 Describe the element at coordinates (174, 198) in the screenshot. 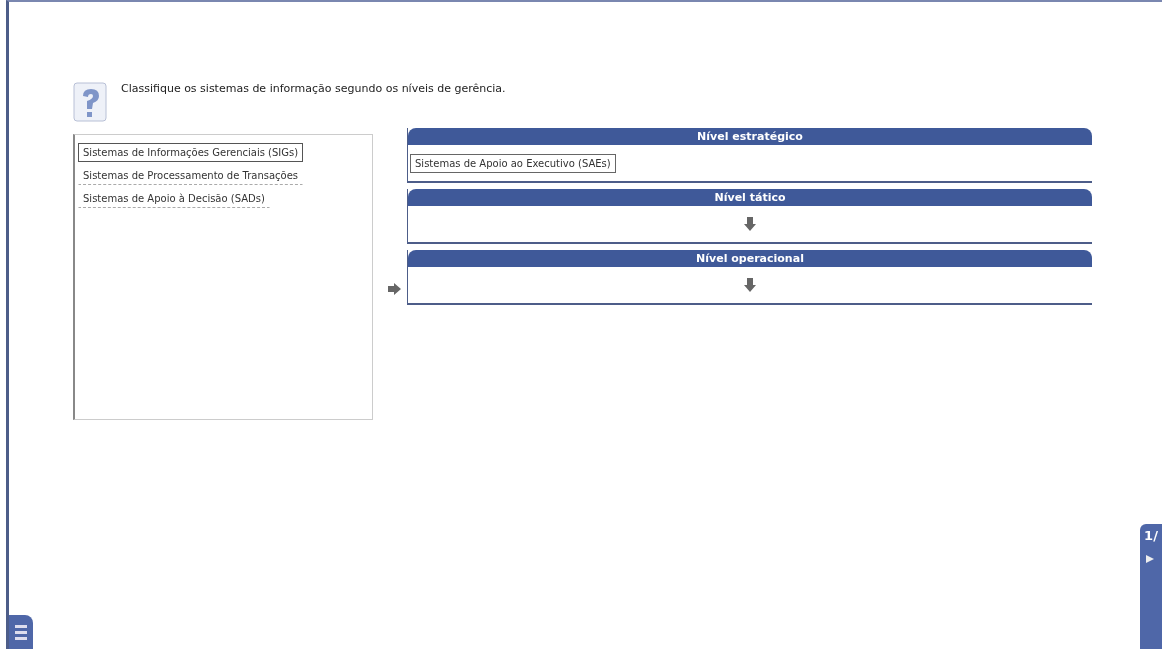

I see `draggable-option: Sistemas de Apoio à Decisão (SADs)` at that location.